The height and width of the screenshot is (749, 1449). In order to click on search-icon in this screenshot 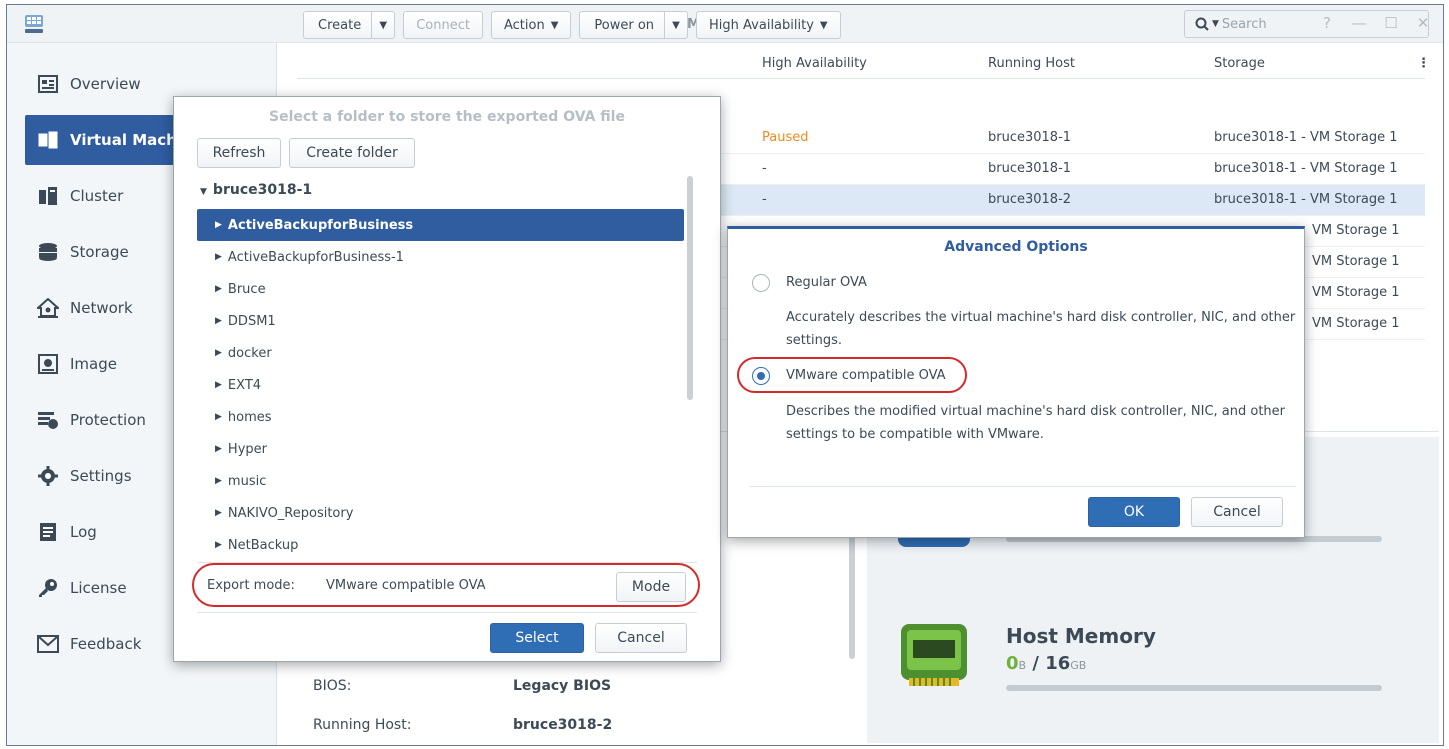, I will do `click(1202, 24)`.